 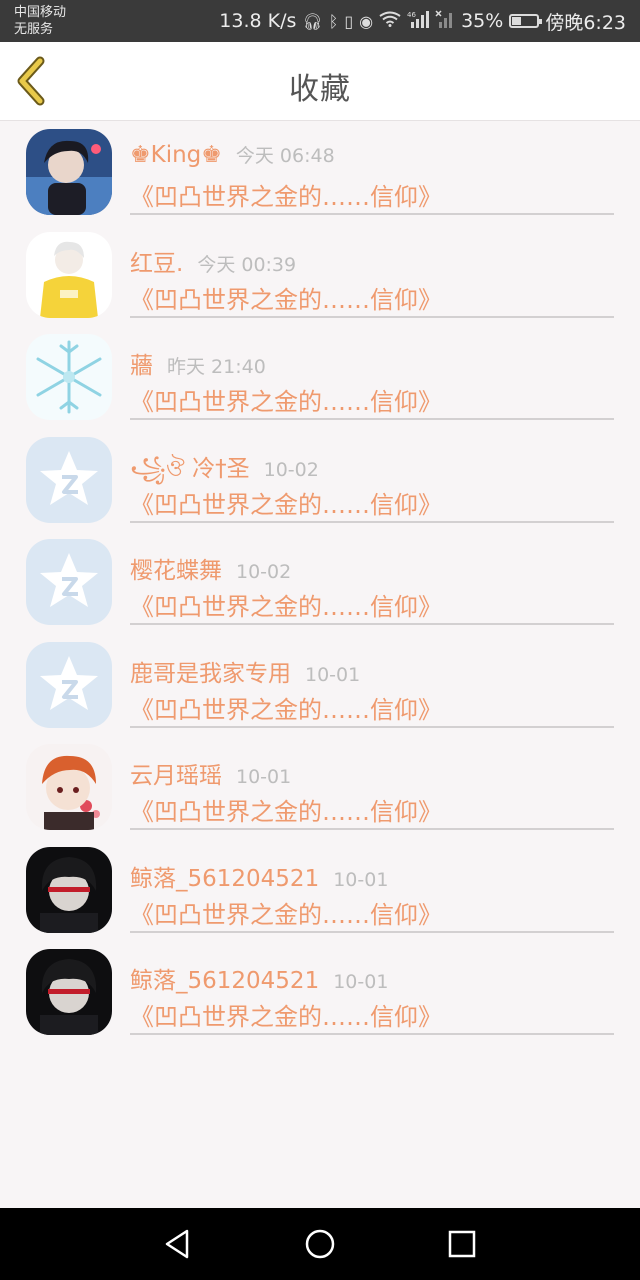 I want to click on no-signal-icon, so click(x=445, y=21).